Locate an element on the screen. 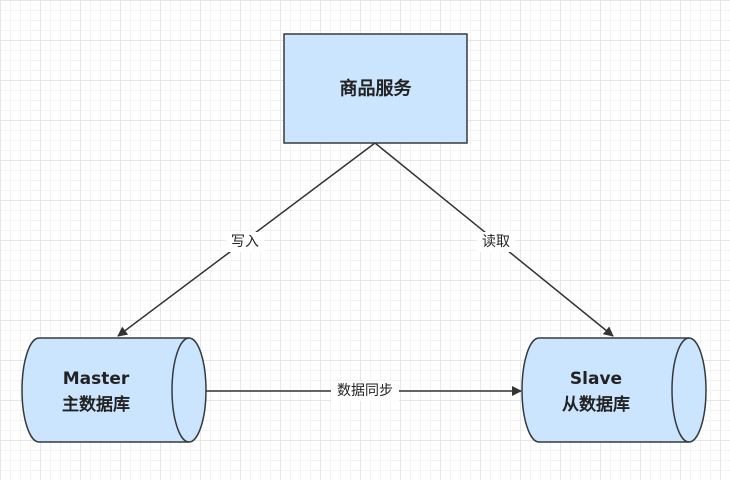 Image resolution: width=730 pixels, height=480 pixels. node-product-service: 商品服务 is located at coordinates (375, 88).